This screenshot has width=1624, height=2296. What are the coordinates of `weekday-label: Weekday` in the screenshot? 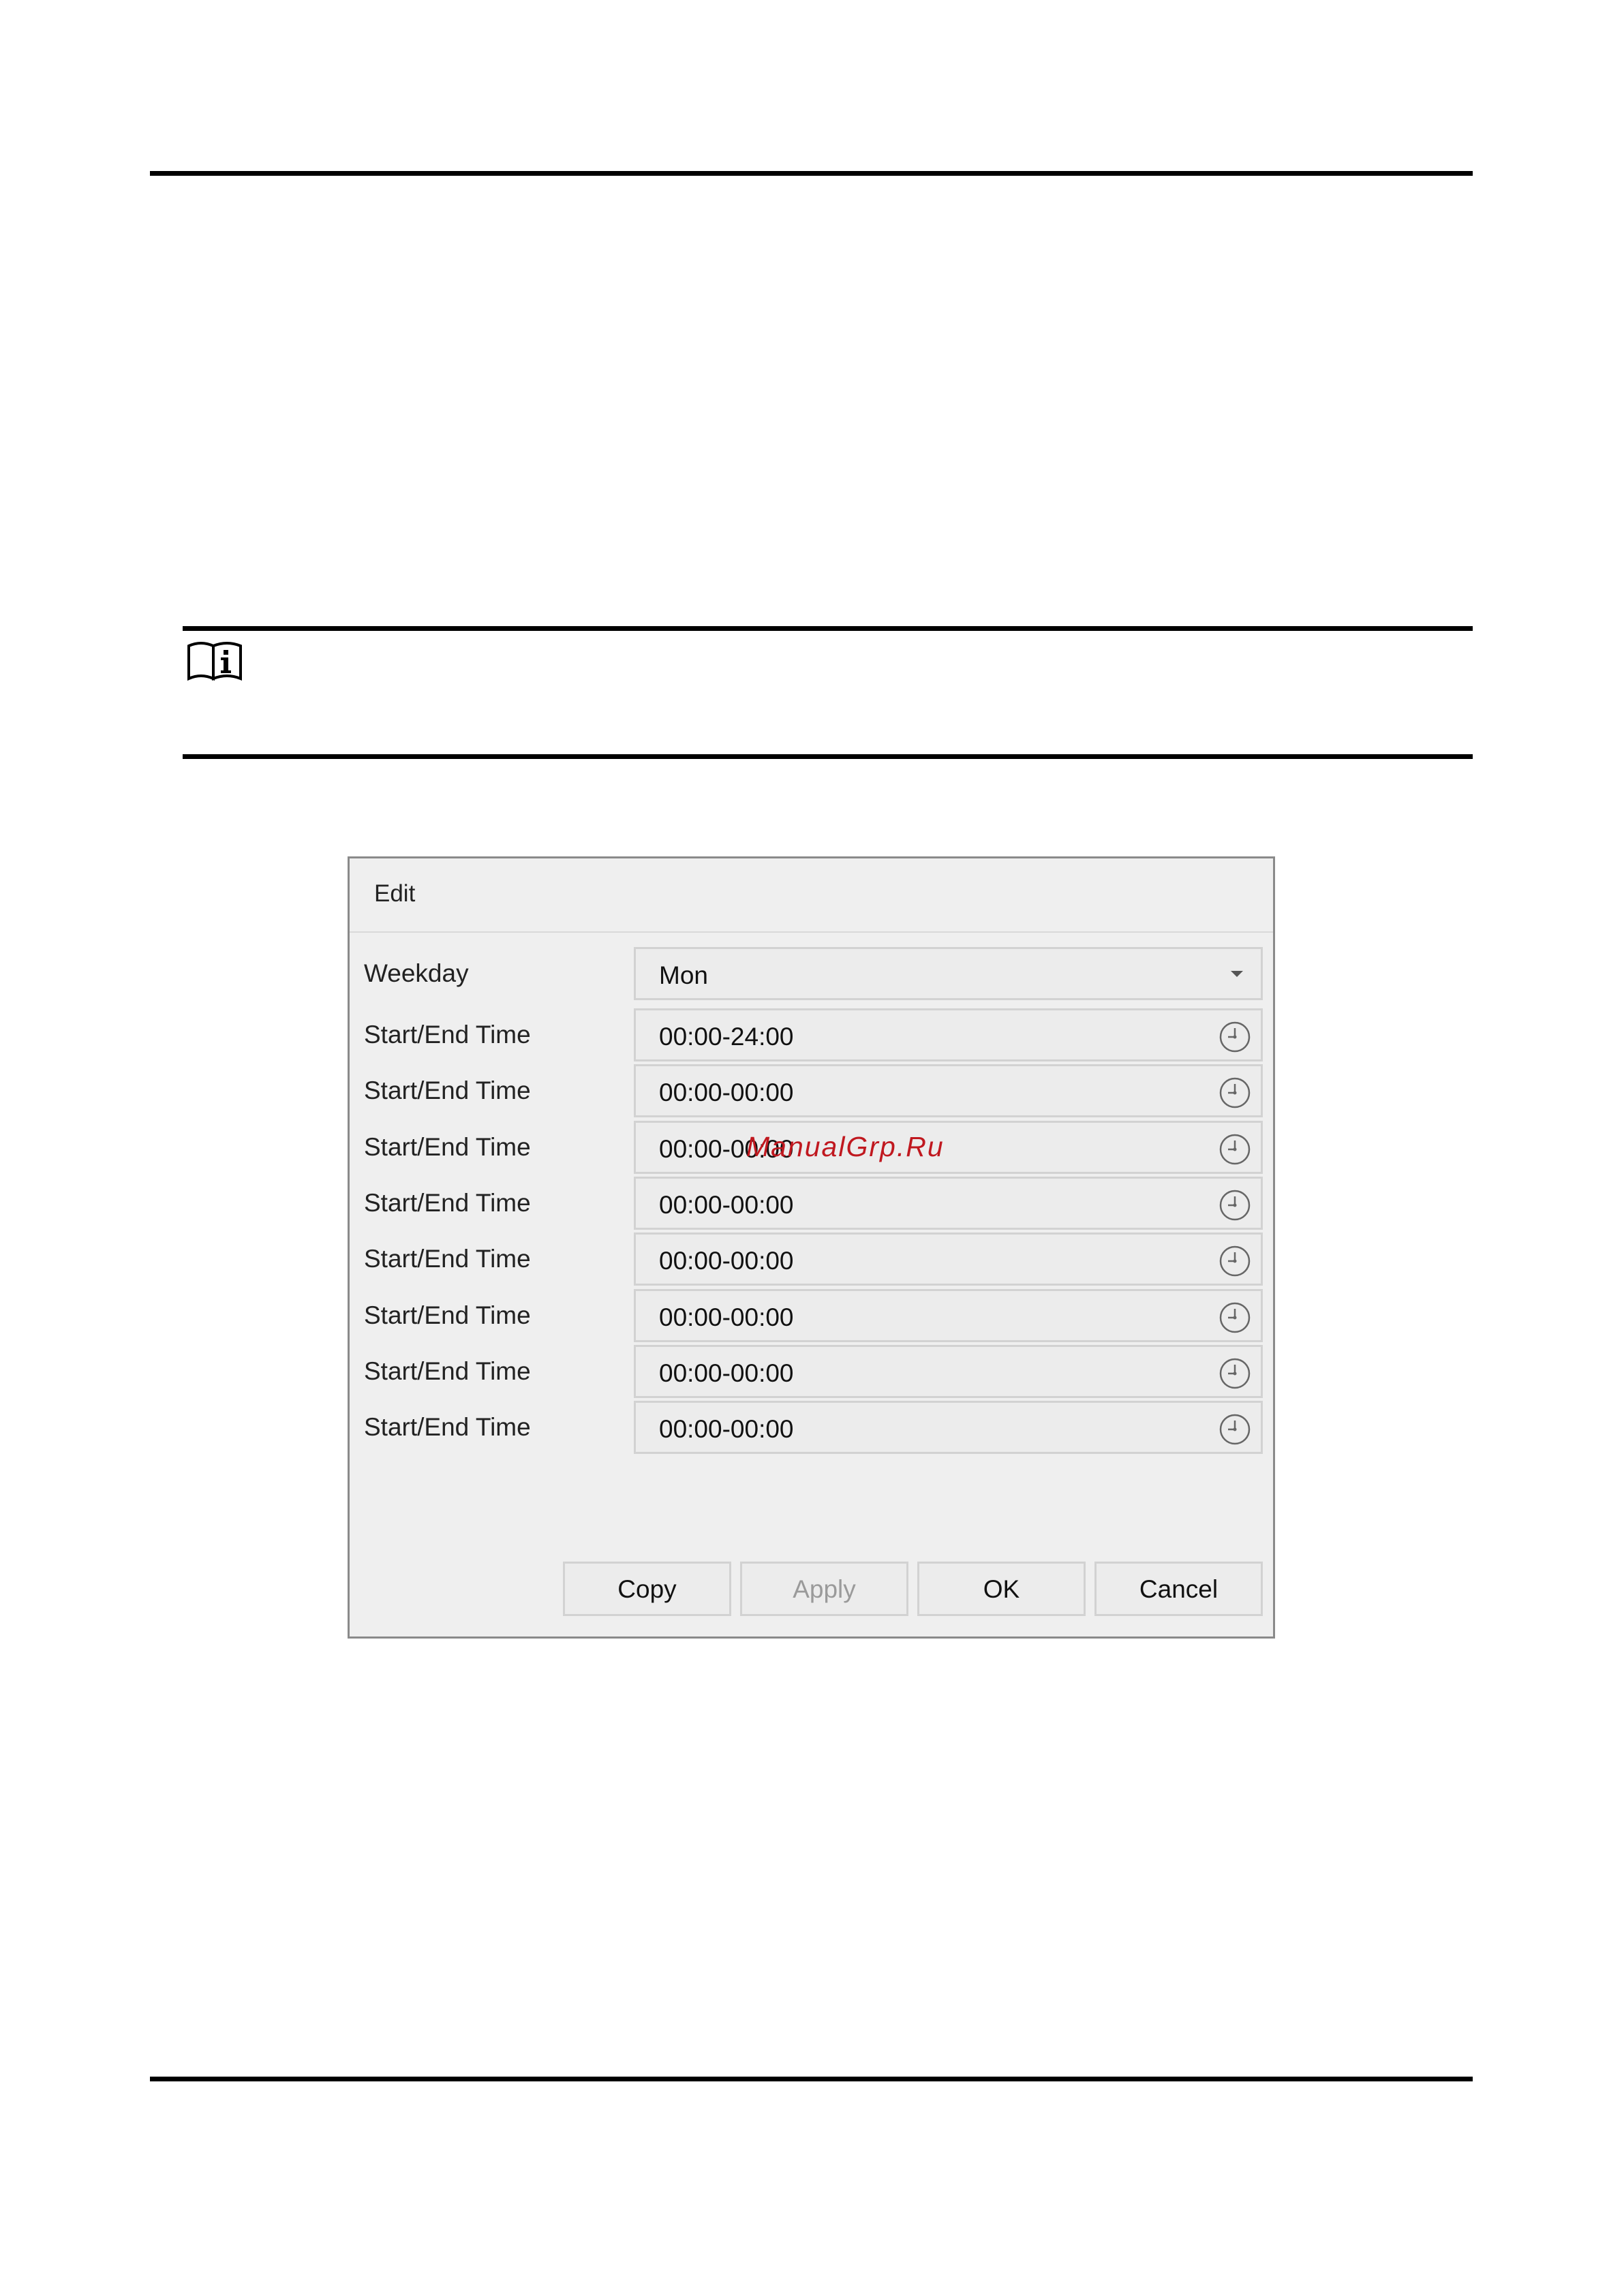 It's located at (416, 973).